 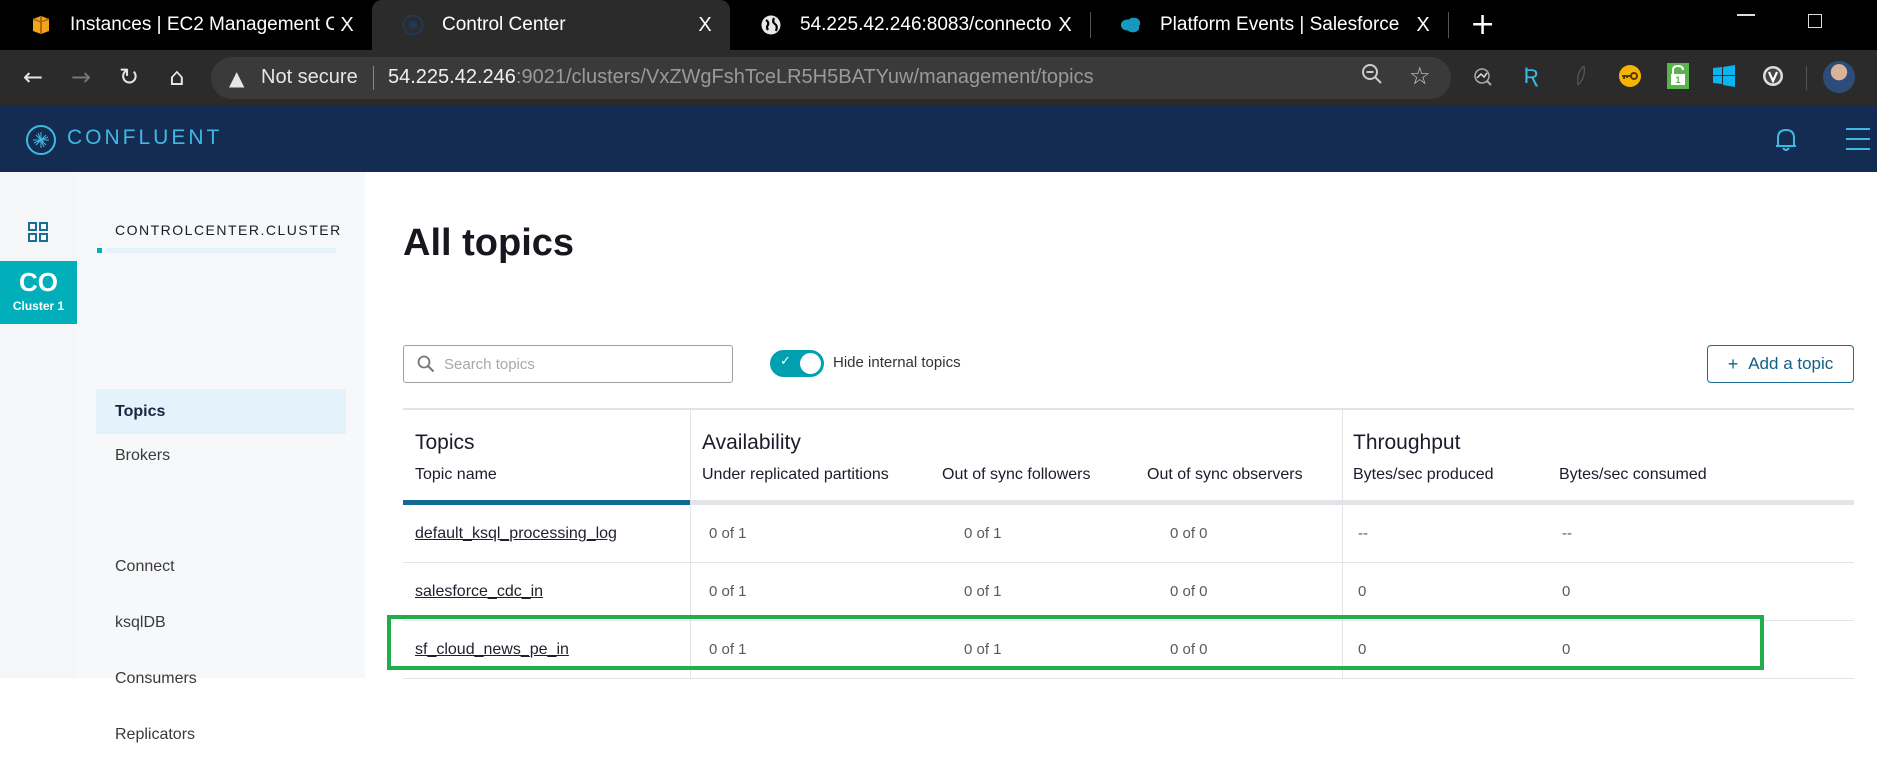 What do you see at coordinates (413, 25) in the screenshot?
I see `confluent-icon` at bounding box center [413, 25].